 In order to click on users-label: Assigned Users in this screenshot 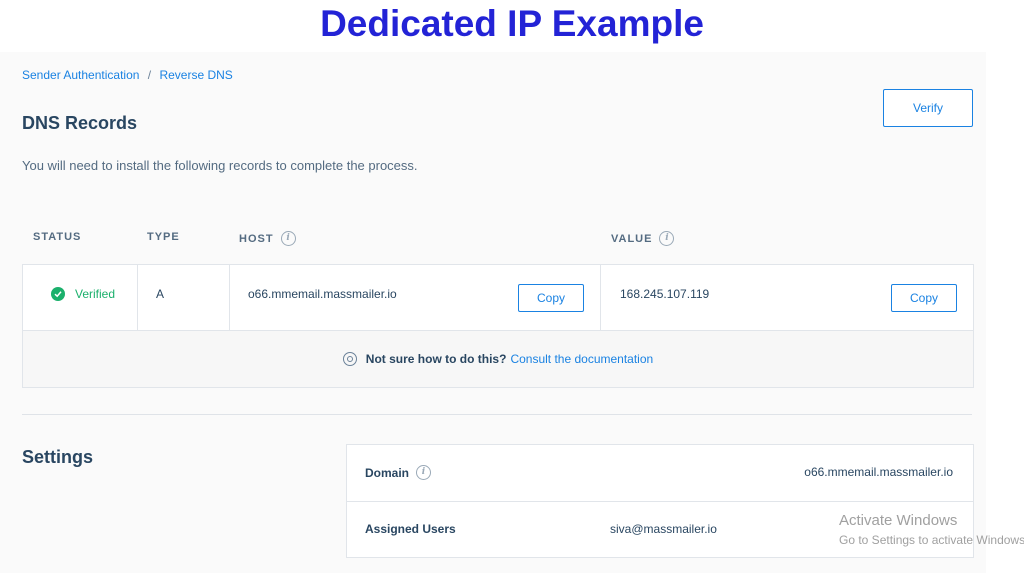, I will do `click(410, 529)`.